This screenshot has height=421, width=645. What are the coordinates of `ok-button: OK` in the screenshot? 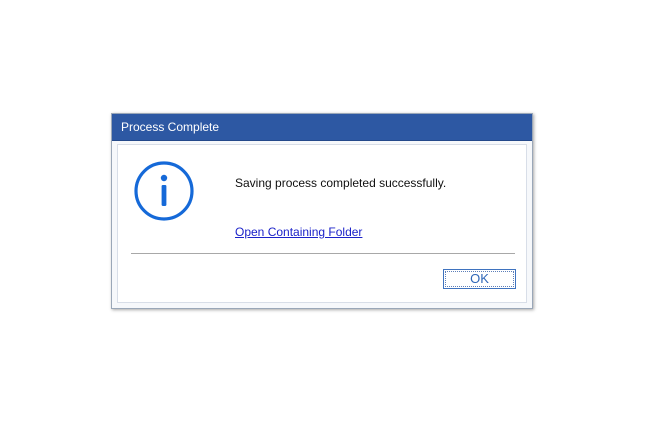 It's located at (479, 279).